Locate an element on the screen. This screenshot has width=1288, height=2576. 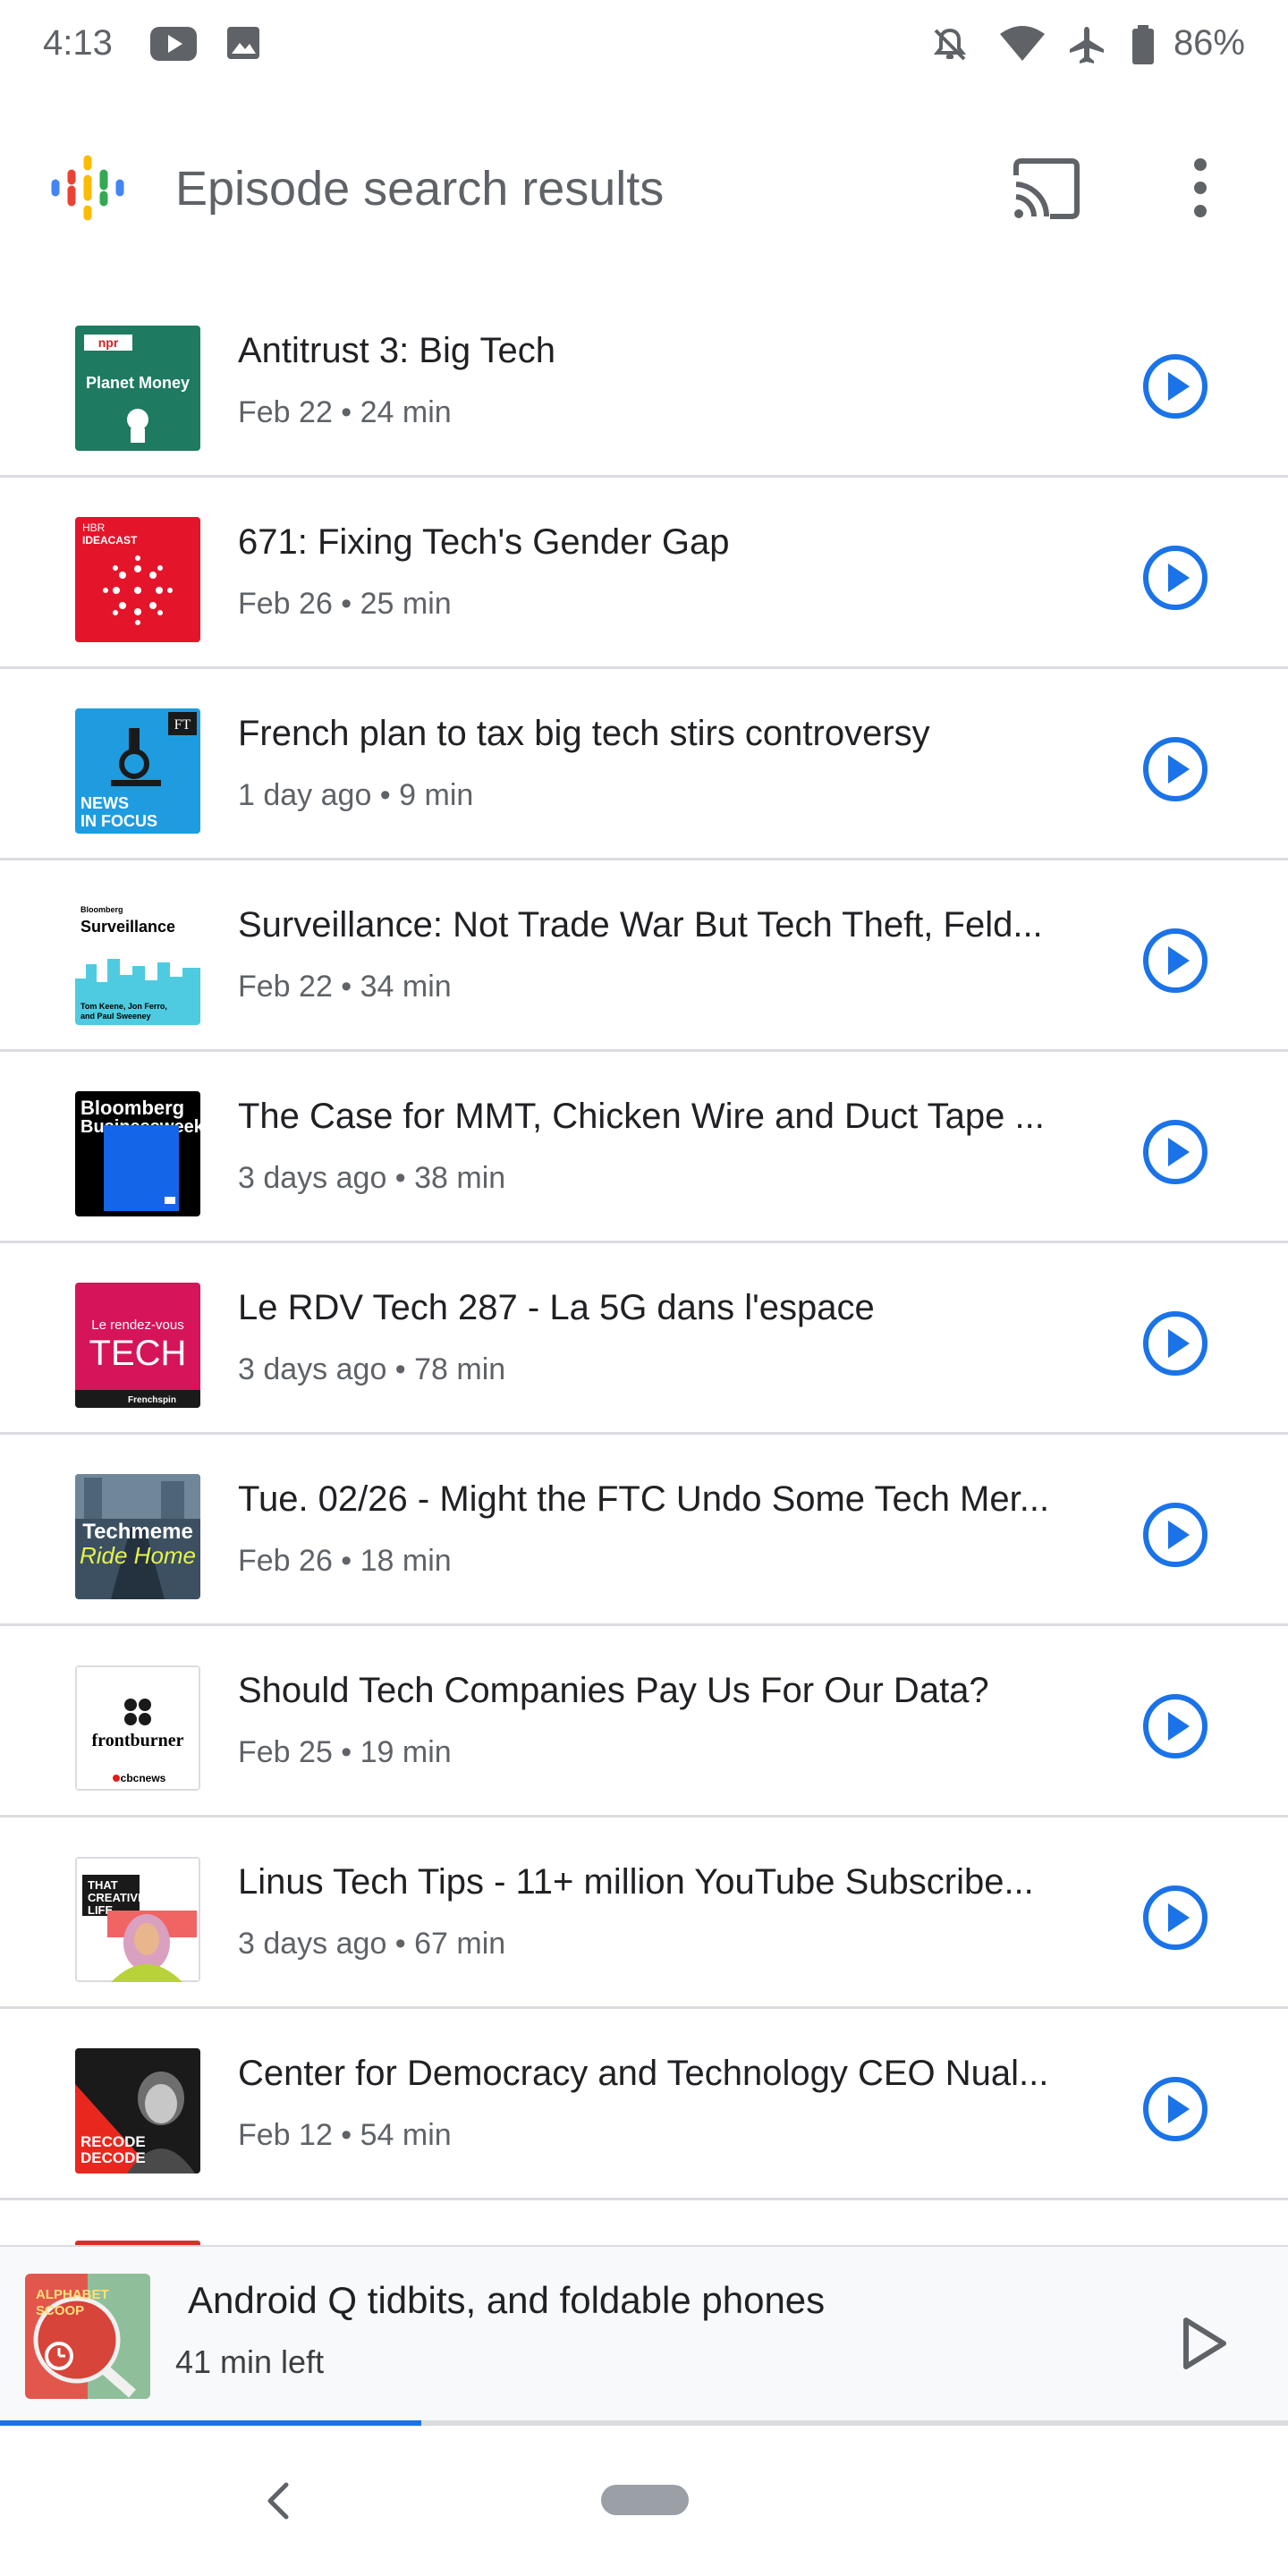
podcast-artwork-planet-money: npr Planet Money is located at coordinates (137, 388).